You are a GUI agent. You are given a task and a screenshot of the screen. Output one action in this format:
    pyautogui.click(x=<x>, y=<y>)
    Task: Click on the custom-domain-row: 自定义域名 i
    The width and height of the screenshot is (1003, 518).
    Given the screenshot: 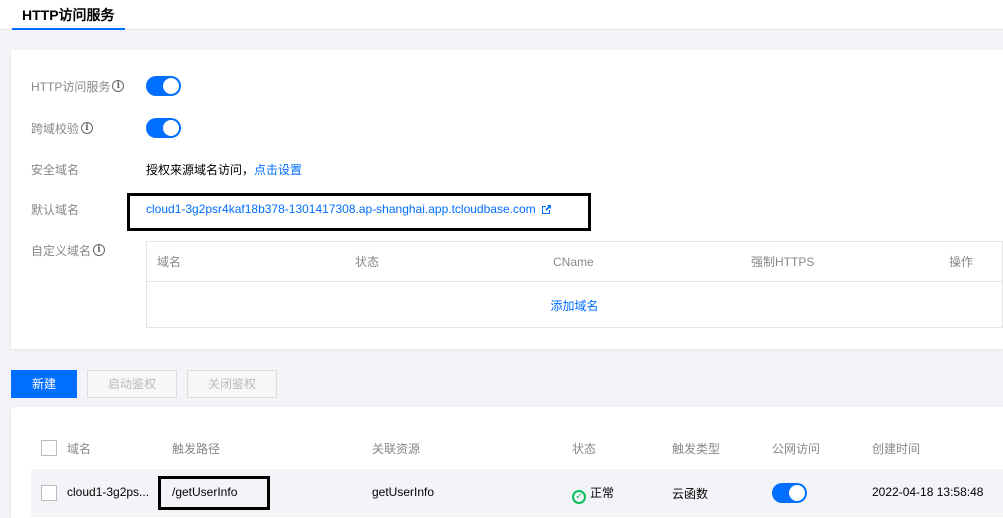 What is the action you would take?
    pyautogui.click(x=88, y=250)
    